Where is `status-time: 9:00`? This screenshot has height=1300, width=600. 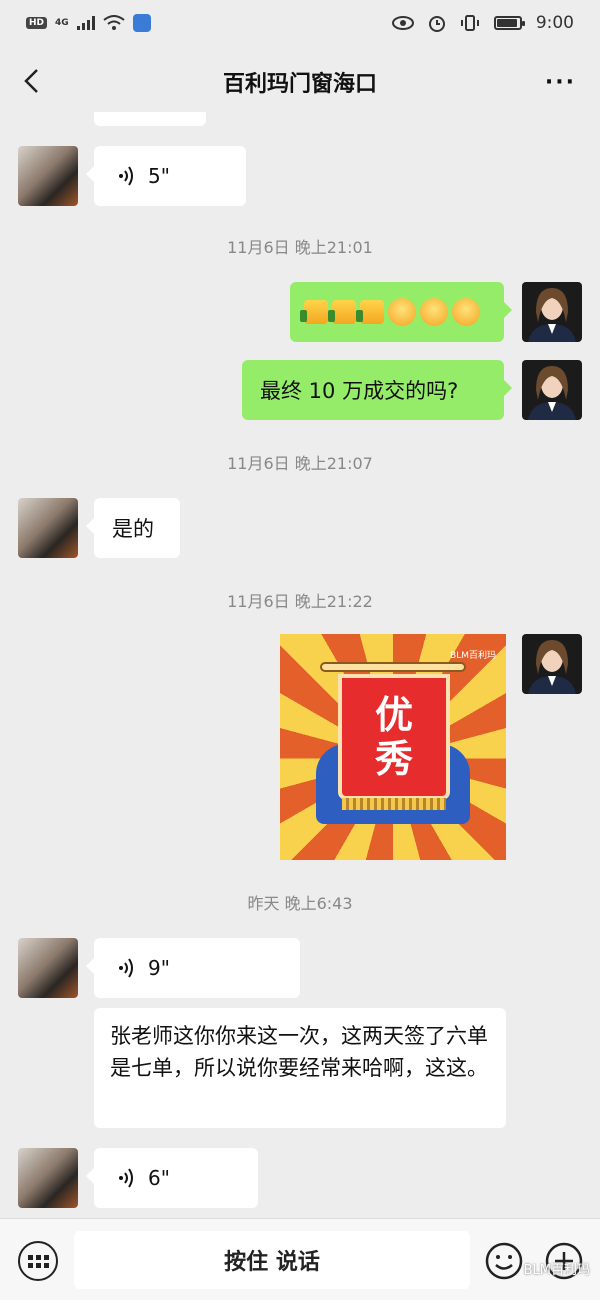
status-time: 9:00 is located at coordinates (554, 23).